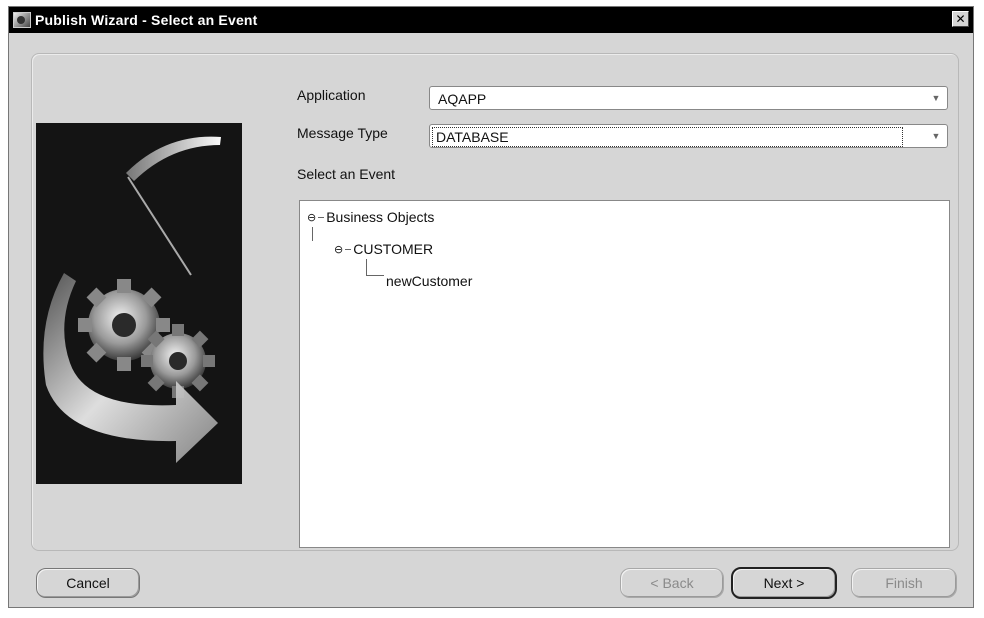 The height and width of the screenshot is (618, 984). Describe the element at coordinates (146, 20) in the screenshot. I see `window-title: Publish Wizard - Select an Event` at that location.